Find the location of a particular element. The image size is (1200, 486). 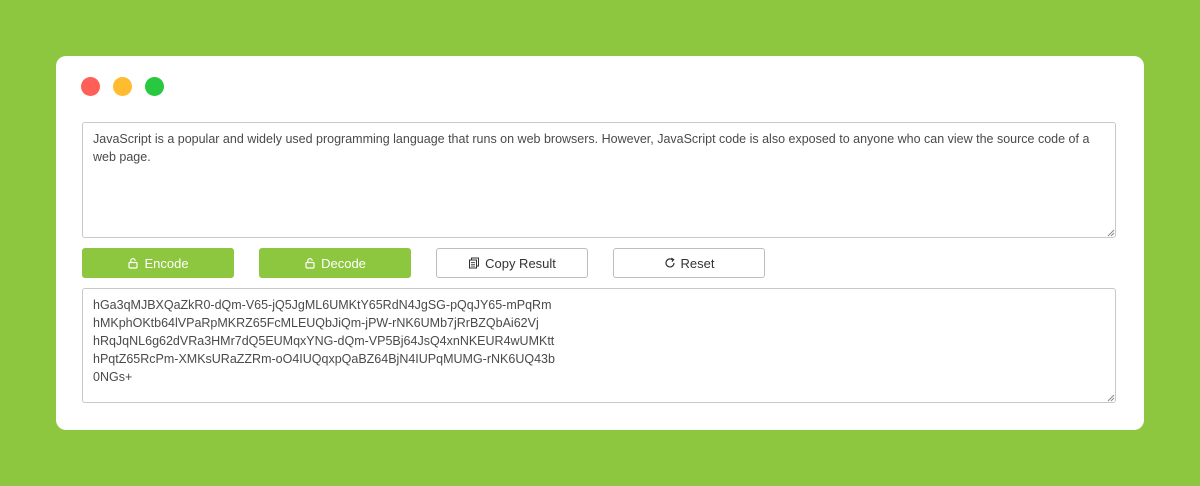

refresh-icon is located at coordinates (670, 263).